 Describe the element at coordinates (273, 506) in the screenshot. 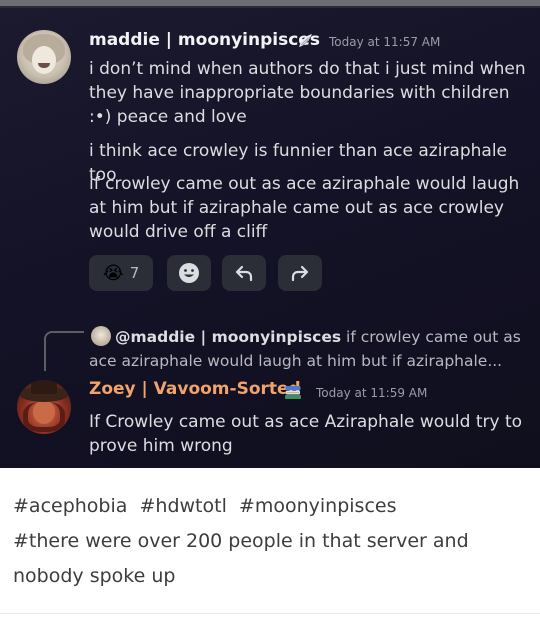

I see `tags-line-1: #acephobia #hdwtotl #moonyinpisces` at that location.